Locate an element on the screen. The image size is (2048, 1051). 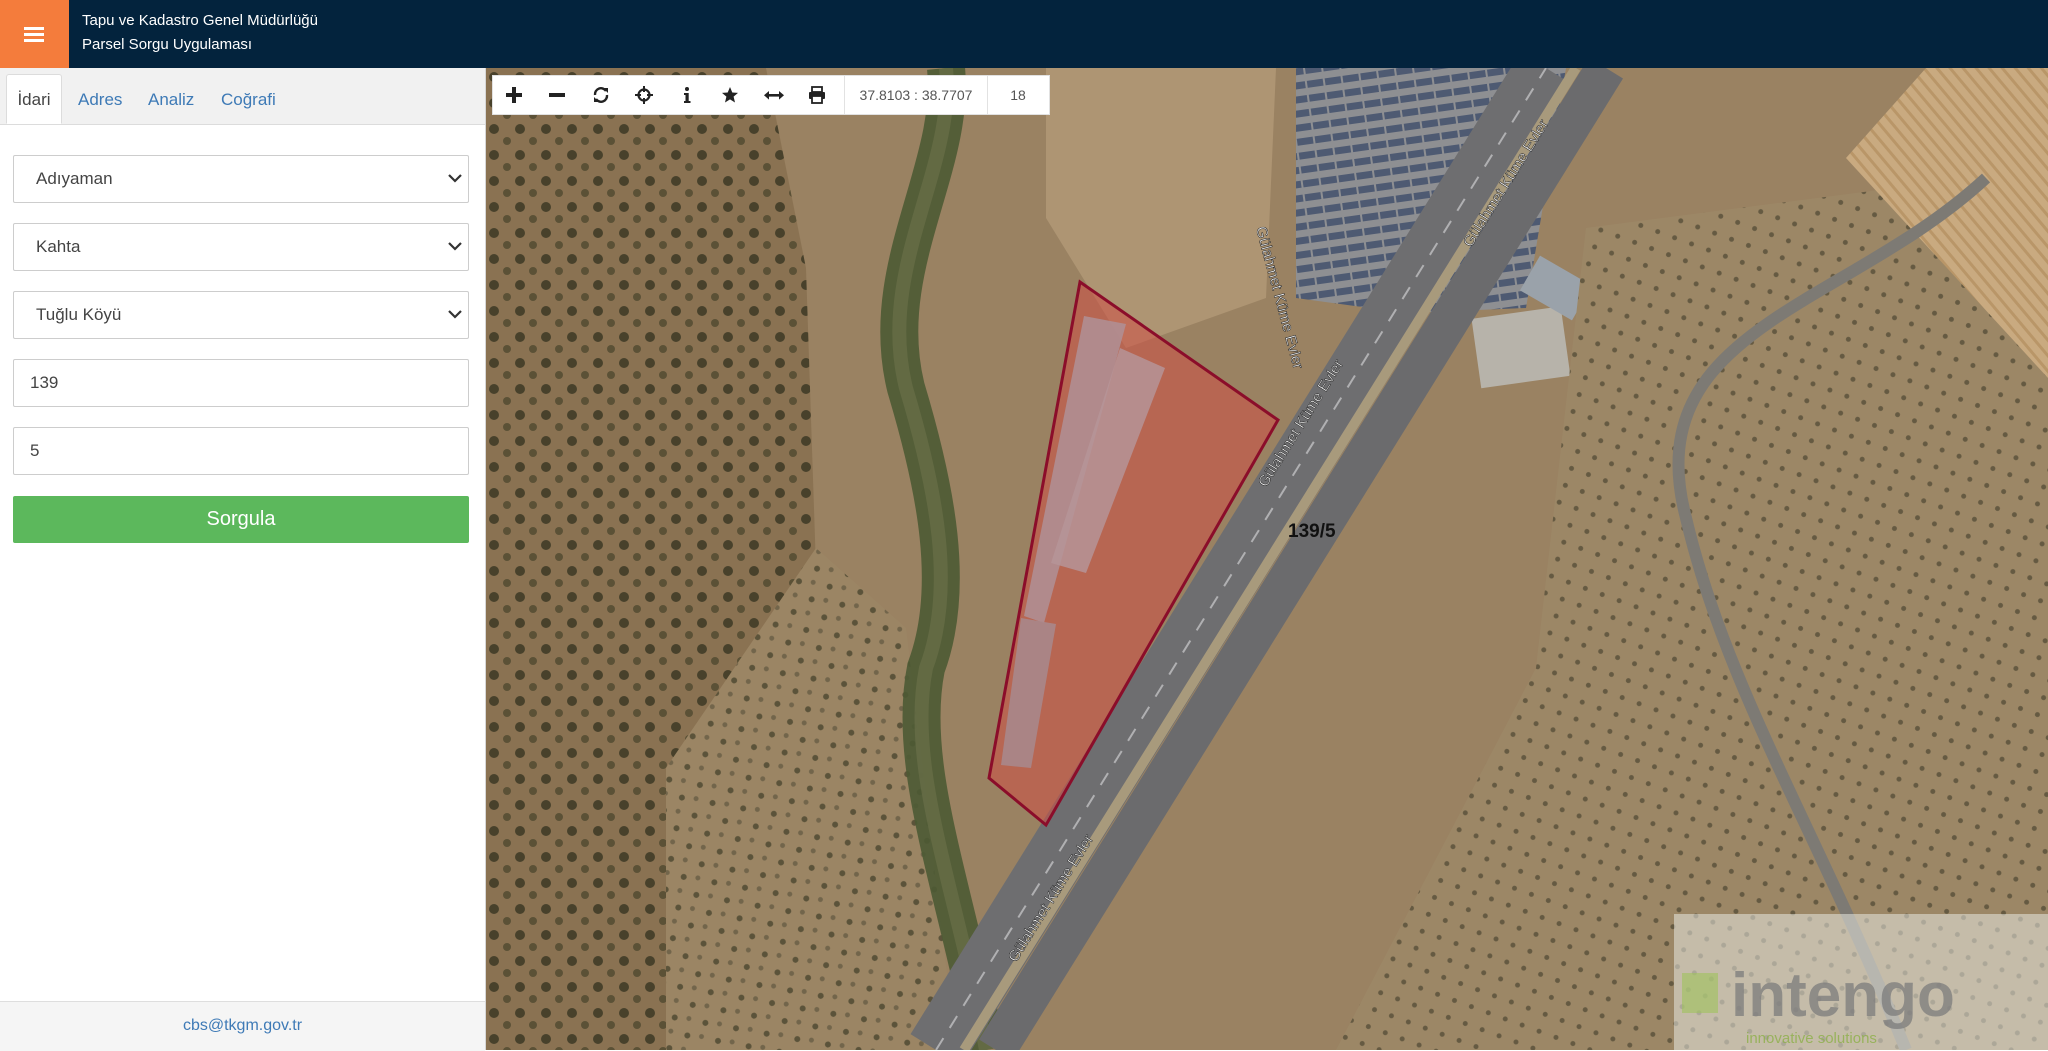
province-value: Adıyaman is located at coordinates (74, 178).